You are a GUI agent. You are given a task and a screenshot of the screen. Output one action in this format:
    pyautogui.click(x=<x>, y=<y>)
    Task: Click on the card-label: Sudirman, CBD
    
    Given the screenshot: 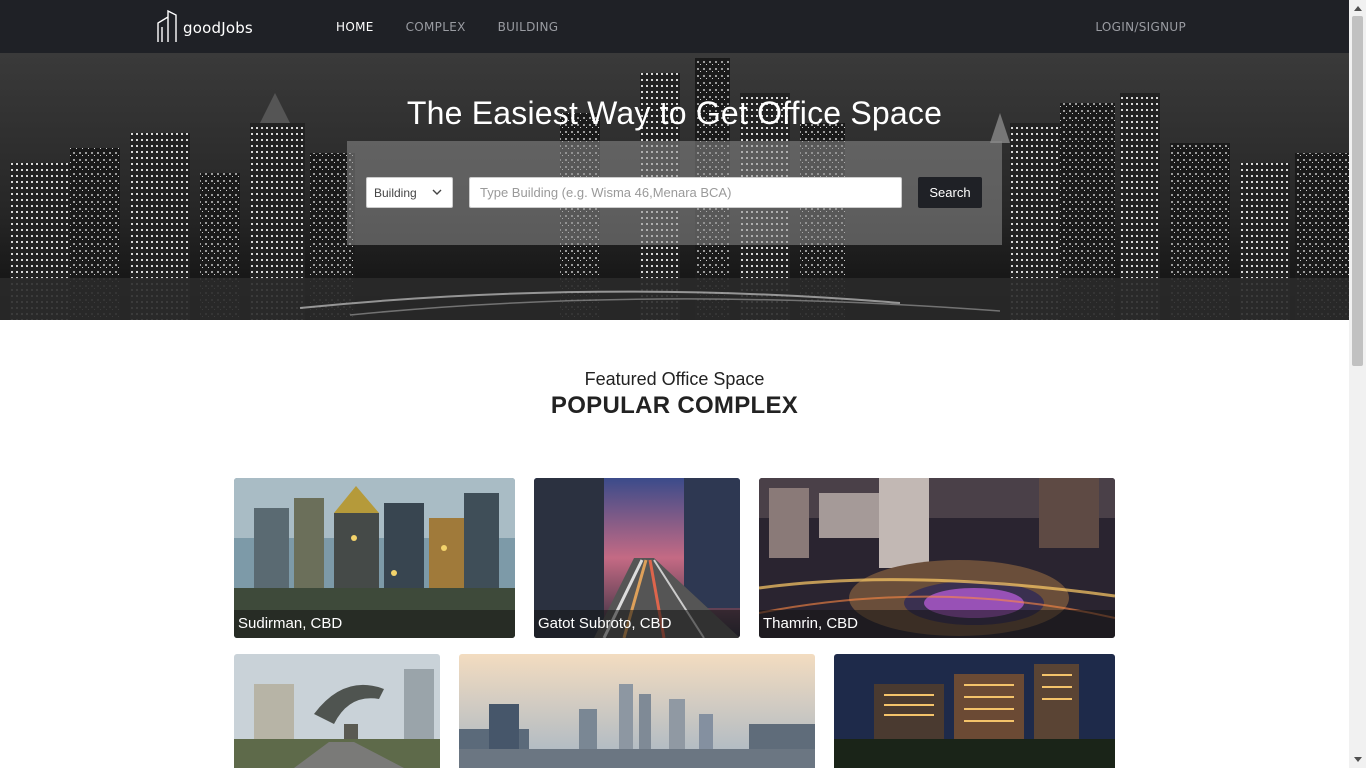 What is the action you would take?
    pyautogui.click(x=374, y=624)
    